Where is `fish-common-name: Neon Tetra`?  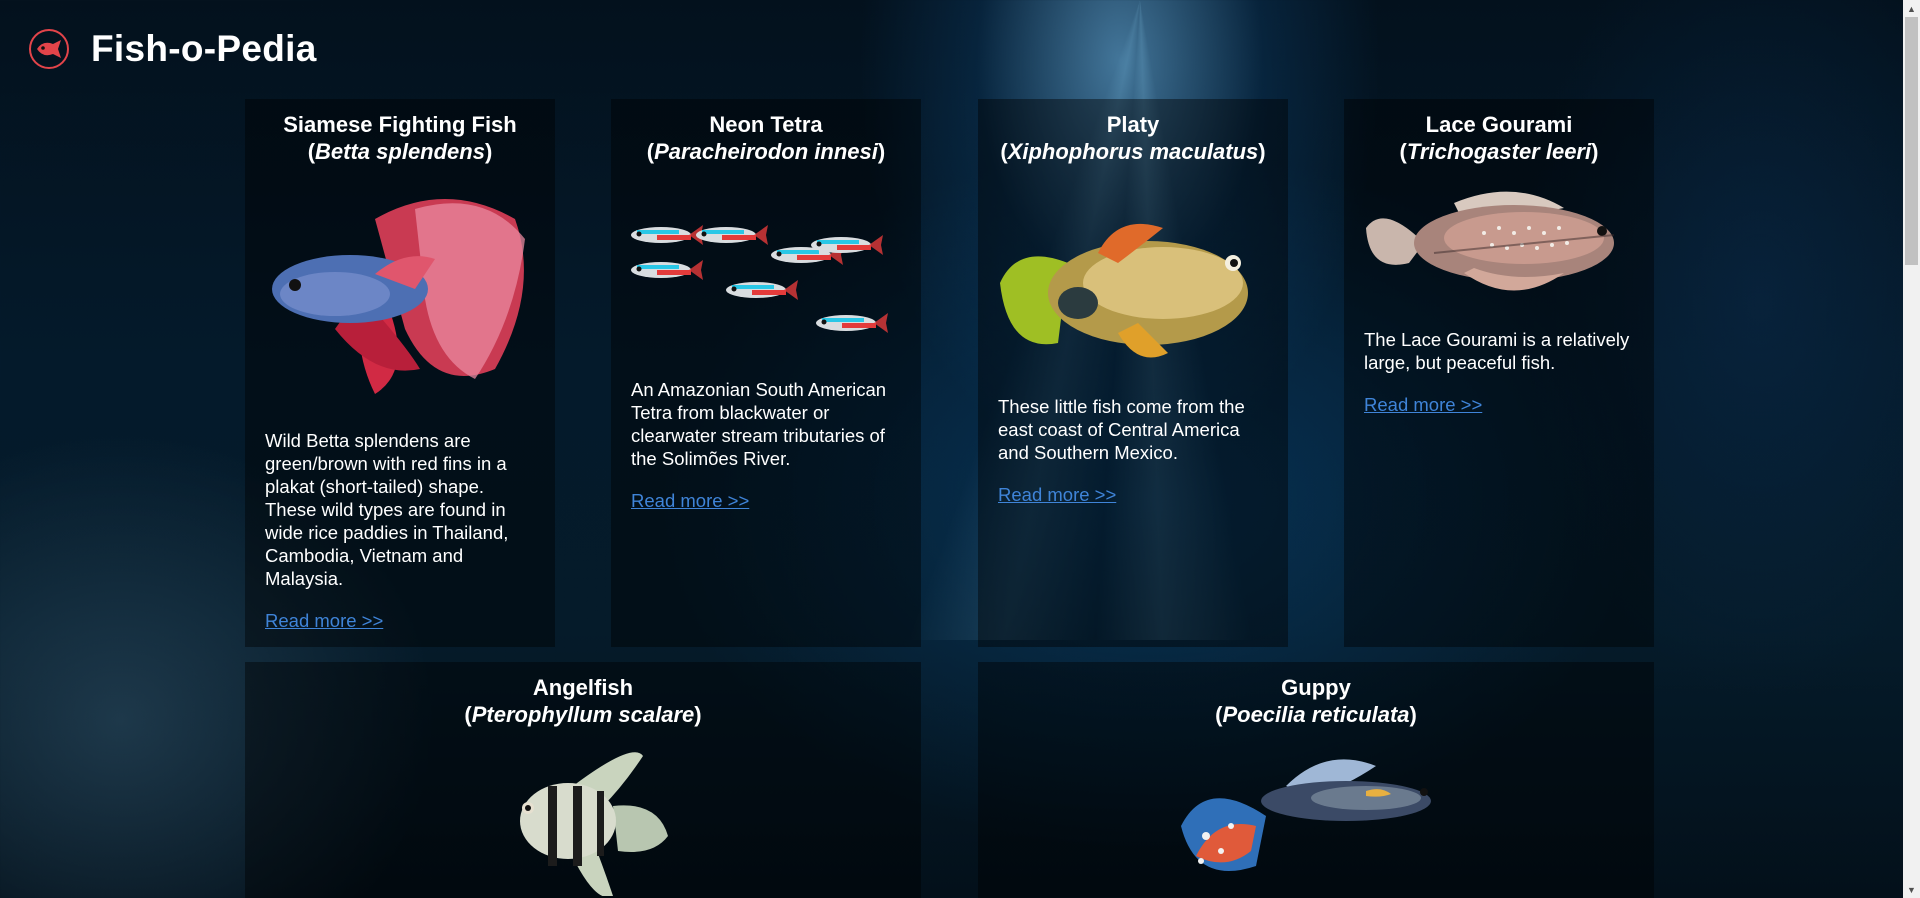
fish-common-name: Neon Tetra is located at coordinates (766, 124).